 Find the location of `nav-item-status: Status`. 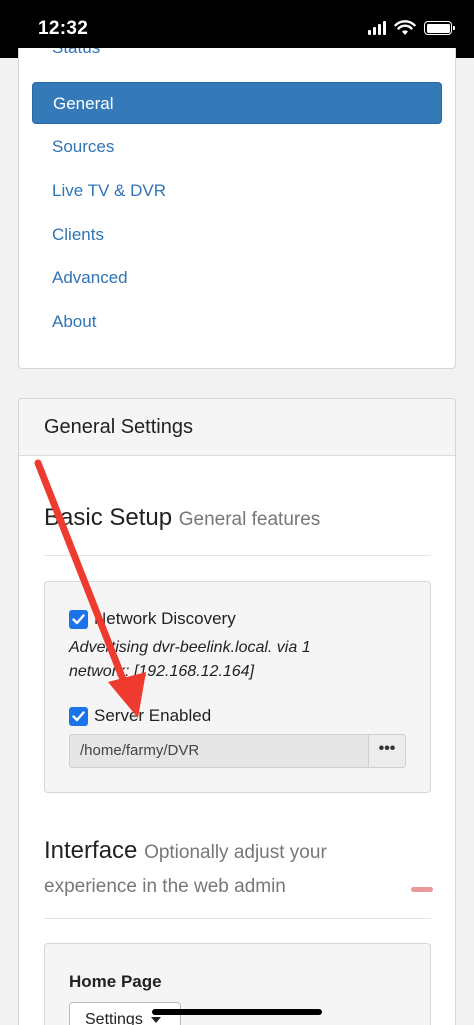

nav-item-status: Status is located at coordinates (237, 59).